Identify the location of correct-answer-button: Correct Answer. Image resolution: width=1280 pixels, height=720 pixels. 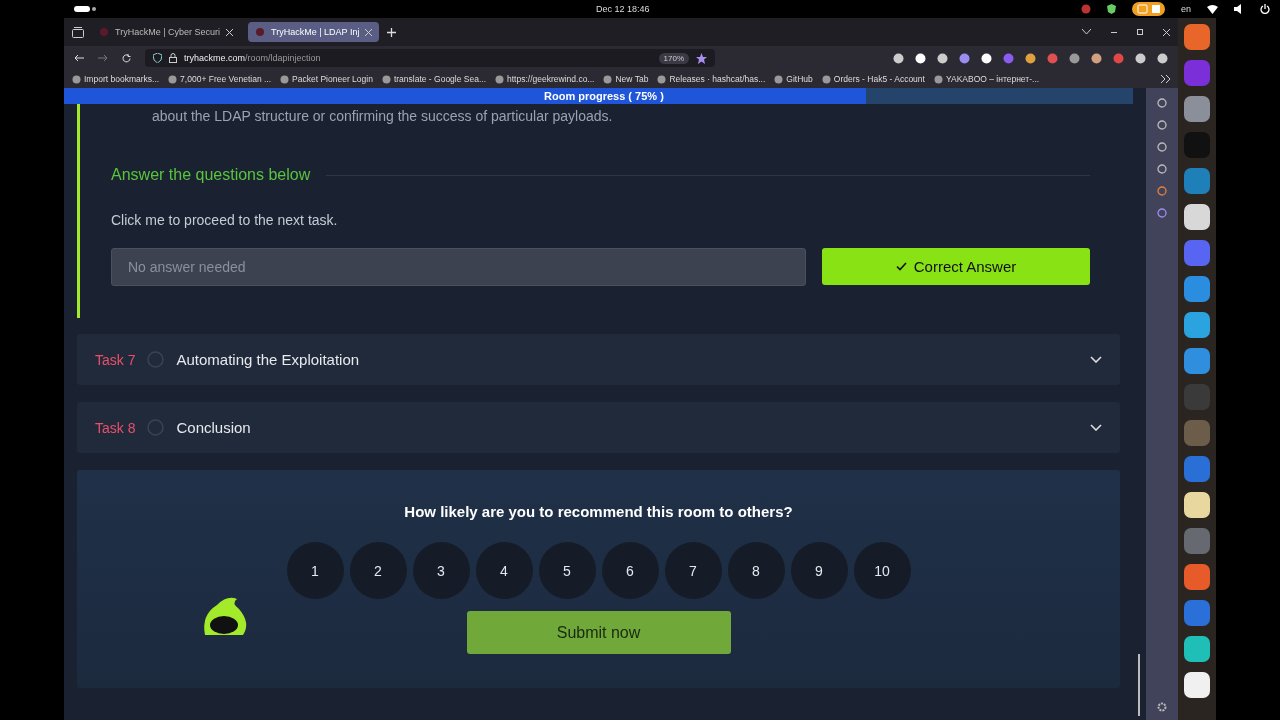
(956, 266).